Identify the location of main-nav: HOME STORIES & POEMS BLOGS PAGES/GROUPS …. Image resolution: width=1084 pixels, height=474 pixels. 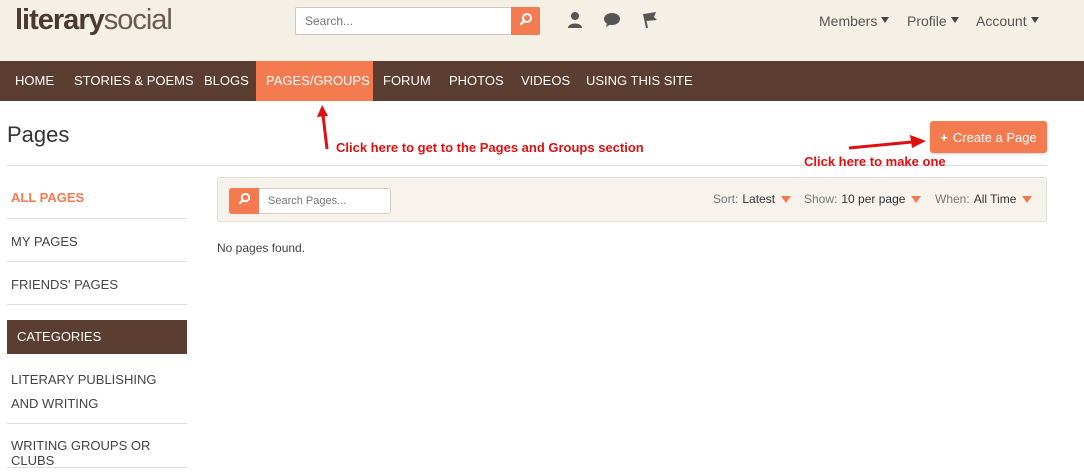
(542, 81).